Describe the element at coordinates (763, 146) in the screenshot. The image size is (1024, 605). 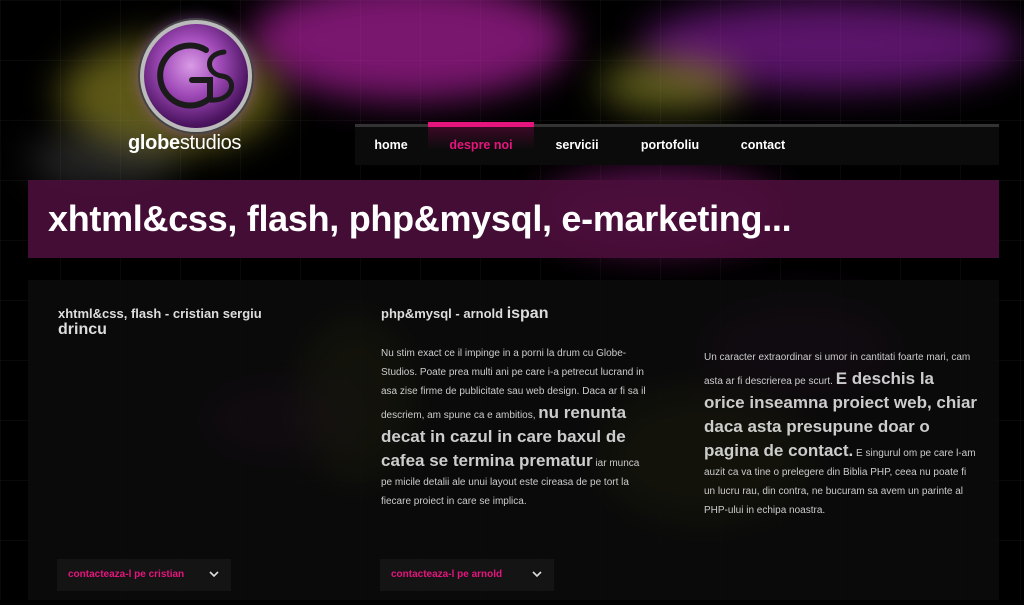
I see `nav-contact: contact` at that location.